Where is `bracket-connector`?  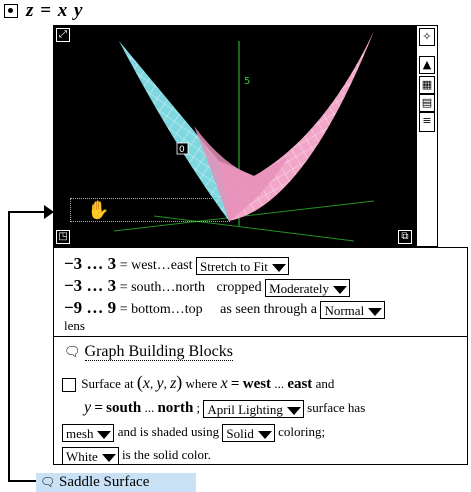
bracket-connector is located at coordinates (9, 346).